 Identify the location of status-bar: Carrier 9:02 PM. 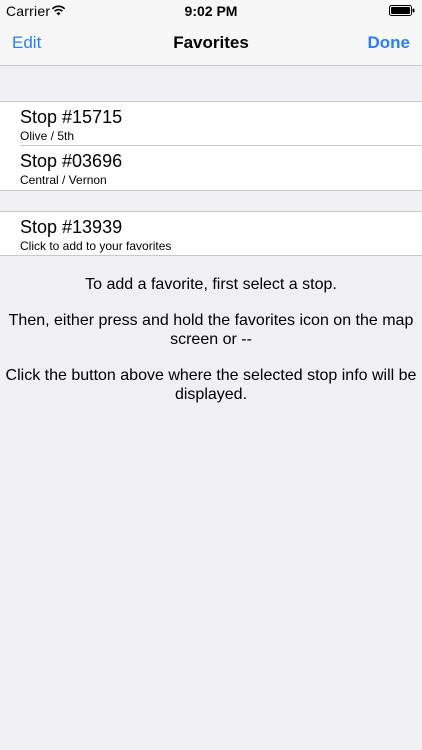
(211, 11).